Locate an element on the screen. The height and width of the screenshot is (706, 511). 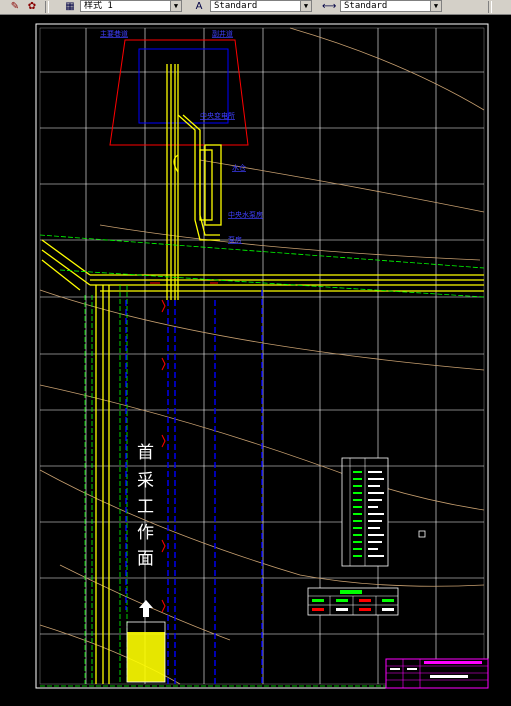
dim-style-icon: ⟷ is located at coordinates (329, 6).